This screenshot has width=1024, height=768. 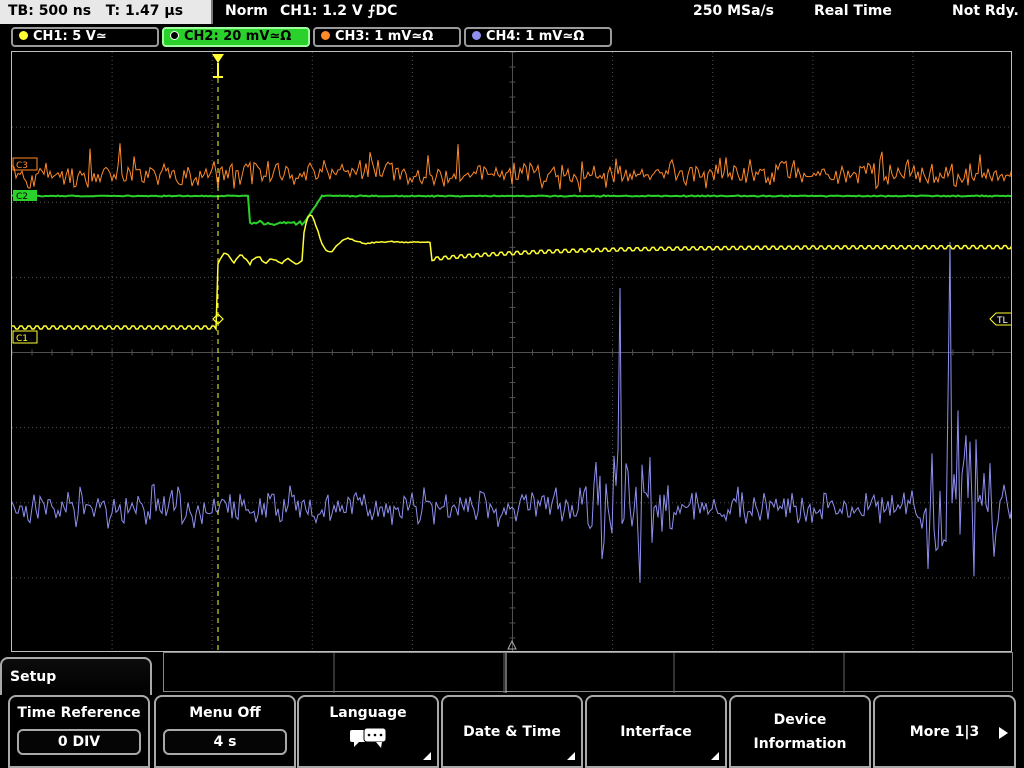 I want to click on time-reference-value: 0 DIV, so click(x=79, y=742).